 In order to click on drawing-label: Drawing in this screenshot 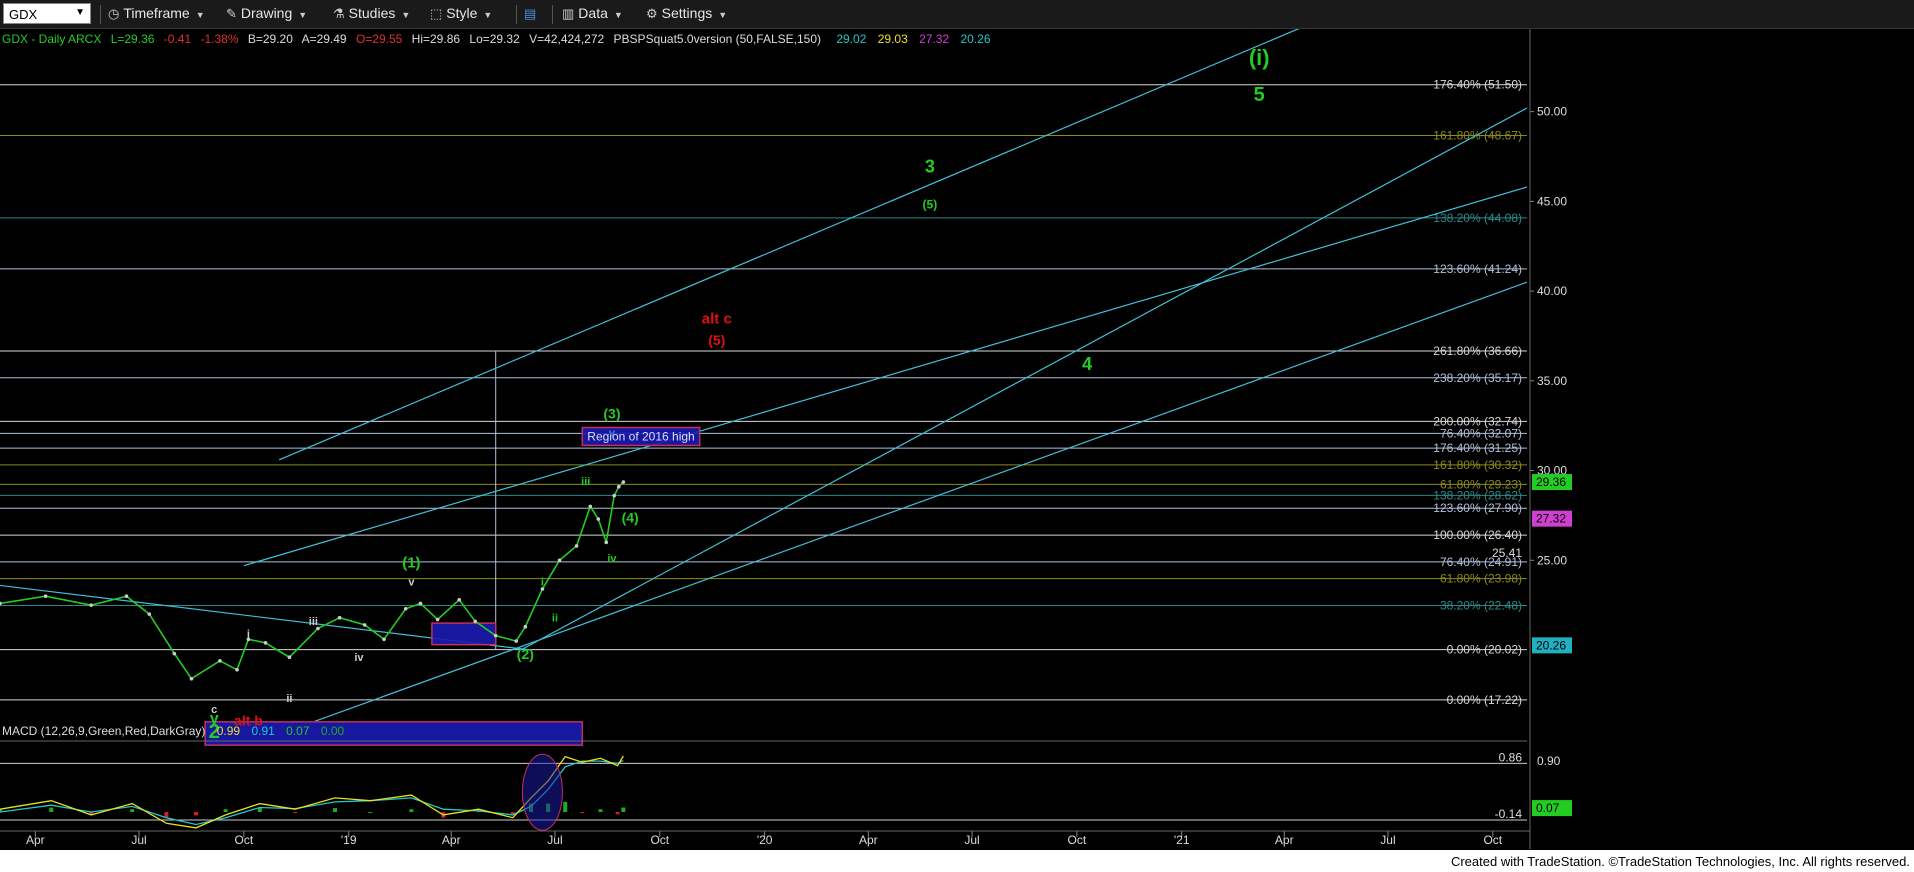, I will do `click(266, 13)`.